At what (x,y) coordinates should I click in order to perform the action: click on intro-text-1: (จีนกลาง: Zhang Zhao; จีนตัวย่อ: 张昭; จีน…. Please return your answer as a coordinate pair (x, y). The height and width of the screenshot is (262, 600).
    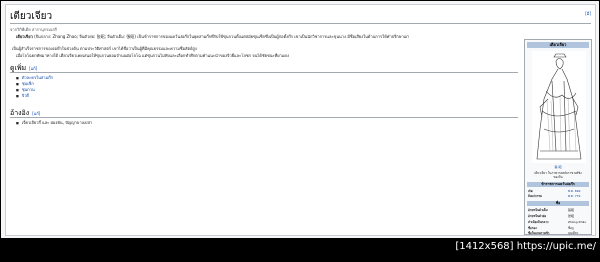
    Looking at the image, I should click on (220, 36).